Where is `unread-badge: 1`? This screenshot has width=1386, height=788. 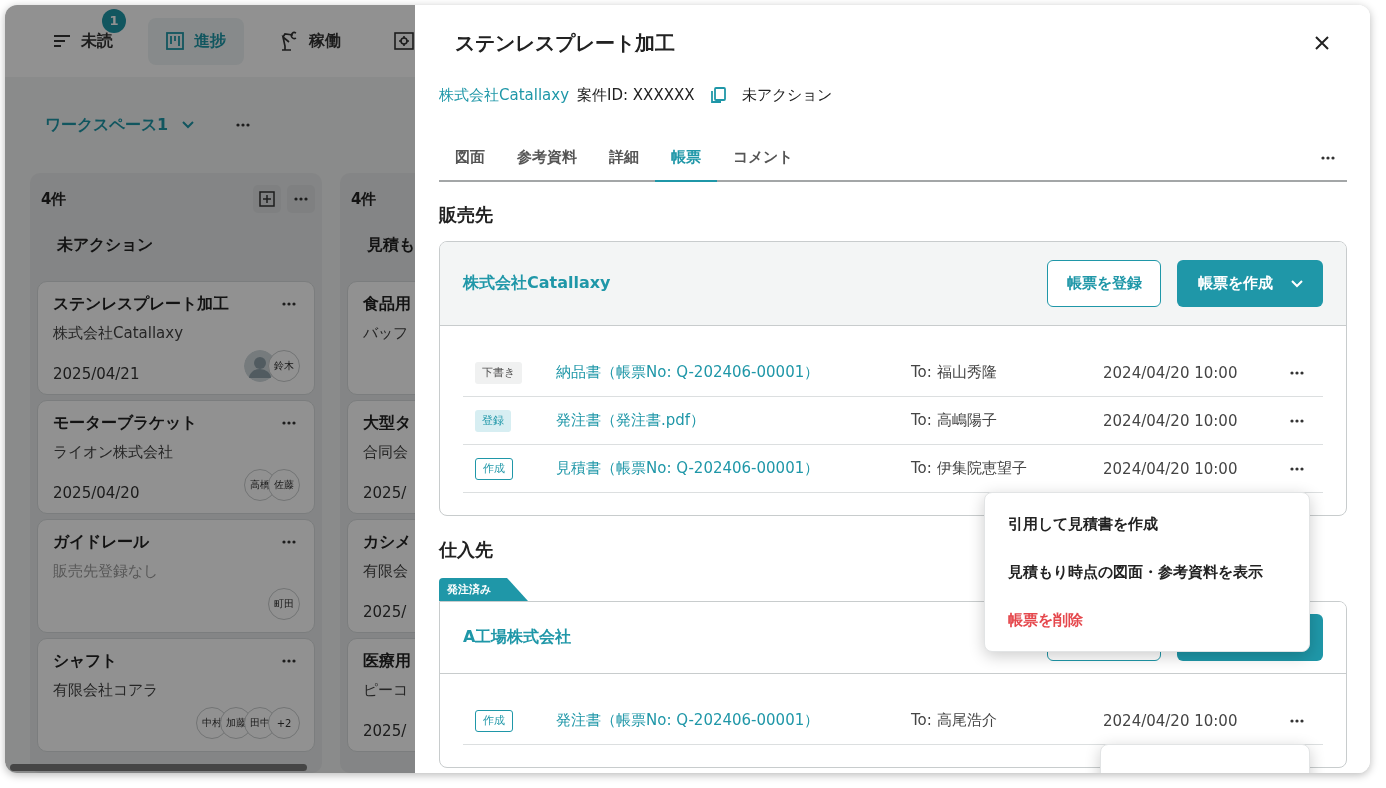 unread-badge: 1 is located at coordinates (114, 20).